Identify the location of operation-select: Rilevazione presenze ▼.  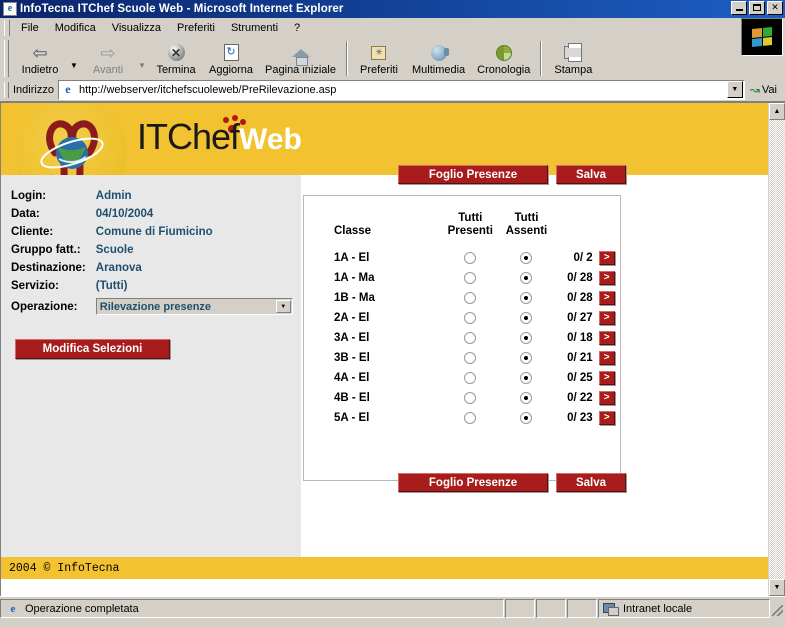
(194, 306).